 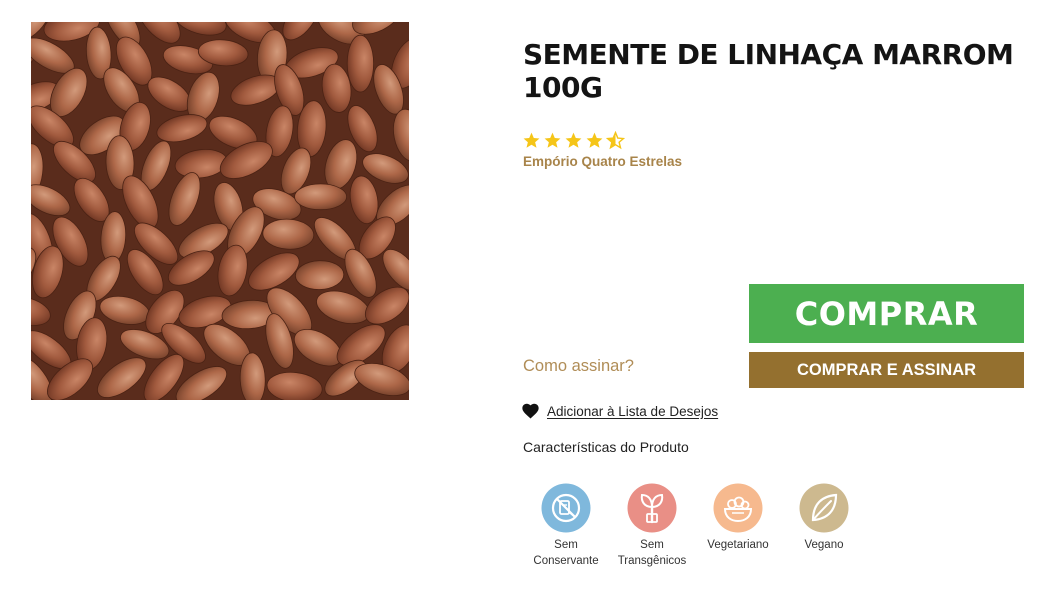 I want to click on product-title: SEMENTE DE LINHAÇA MARROM 100G, so click(x=768, y=71).